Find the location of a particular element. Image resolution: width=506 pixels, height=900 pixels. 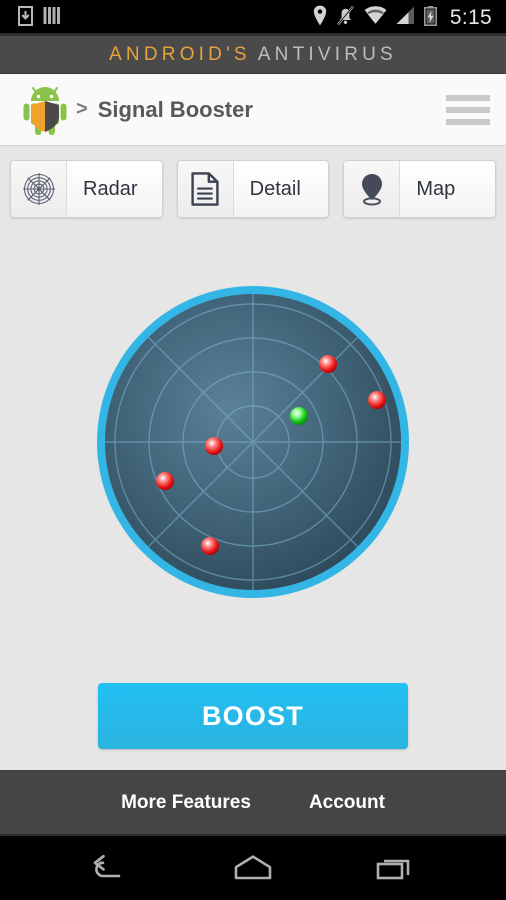

account-link: Account is located at coordinates (347, 803).